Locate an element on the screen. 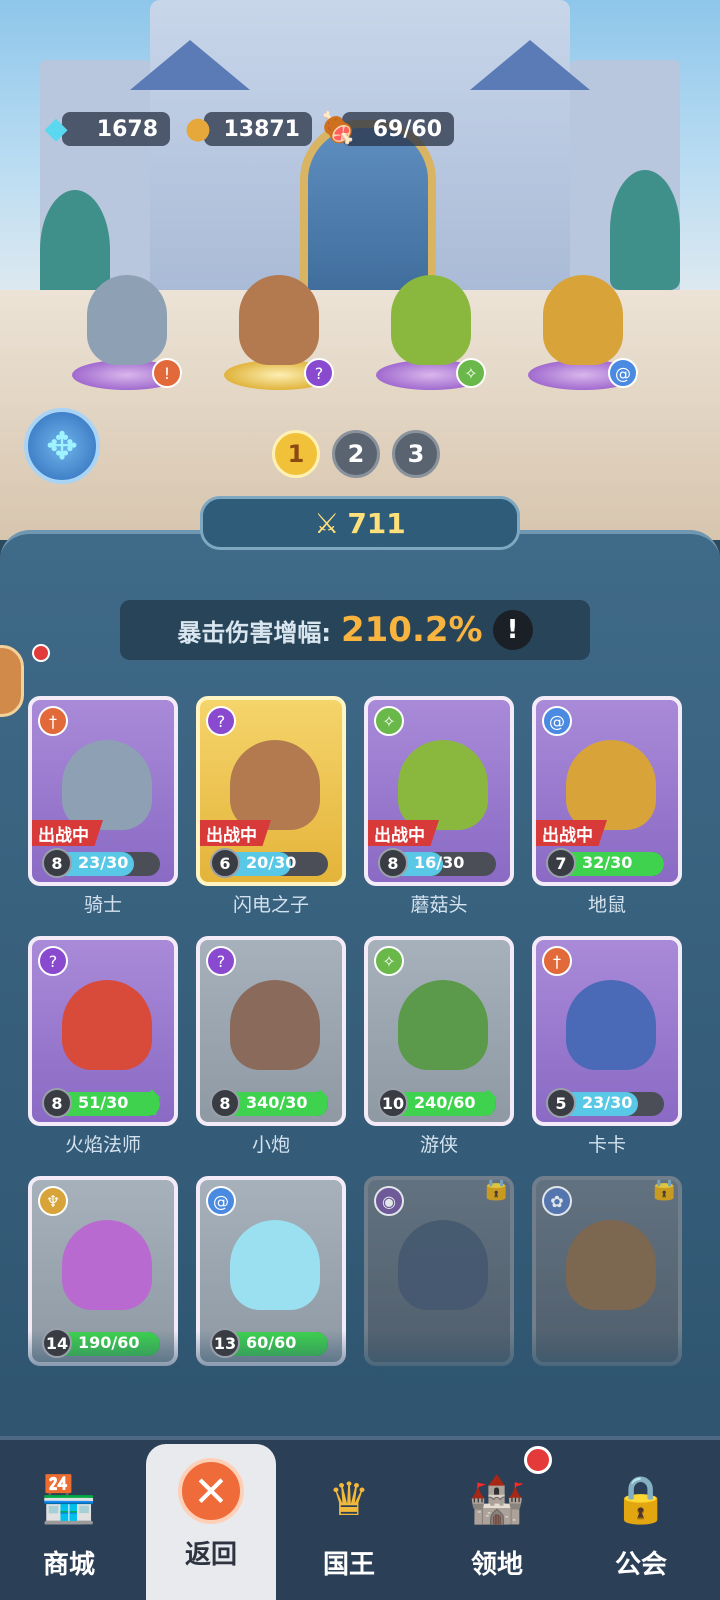  mole-figure is located at coordinates (583, 320).